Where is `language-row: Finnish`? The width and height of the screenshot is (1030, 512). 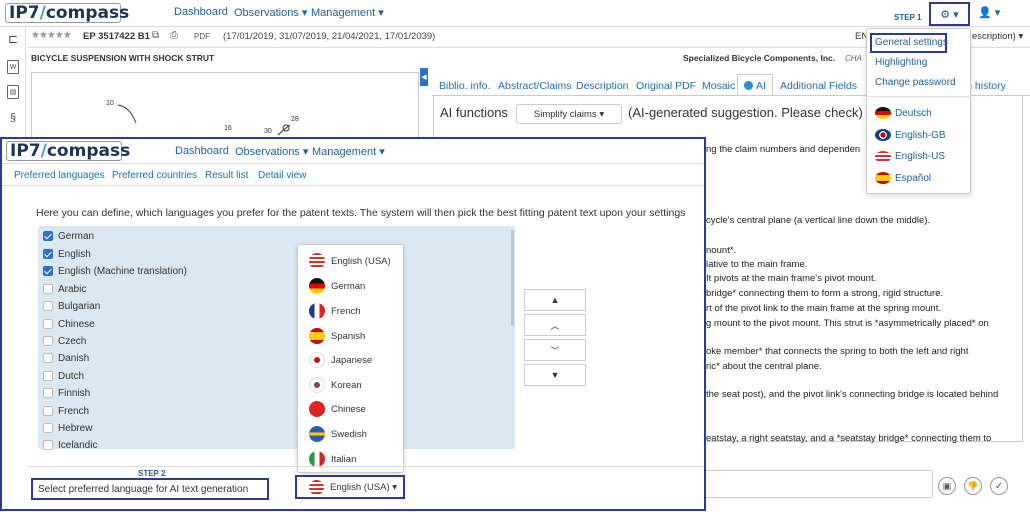 language-row: Finnish is located at coordinates (66, 393).